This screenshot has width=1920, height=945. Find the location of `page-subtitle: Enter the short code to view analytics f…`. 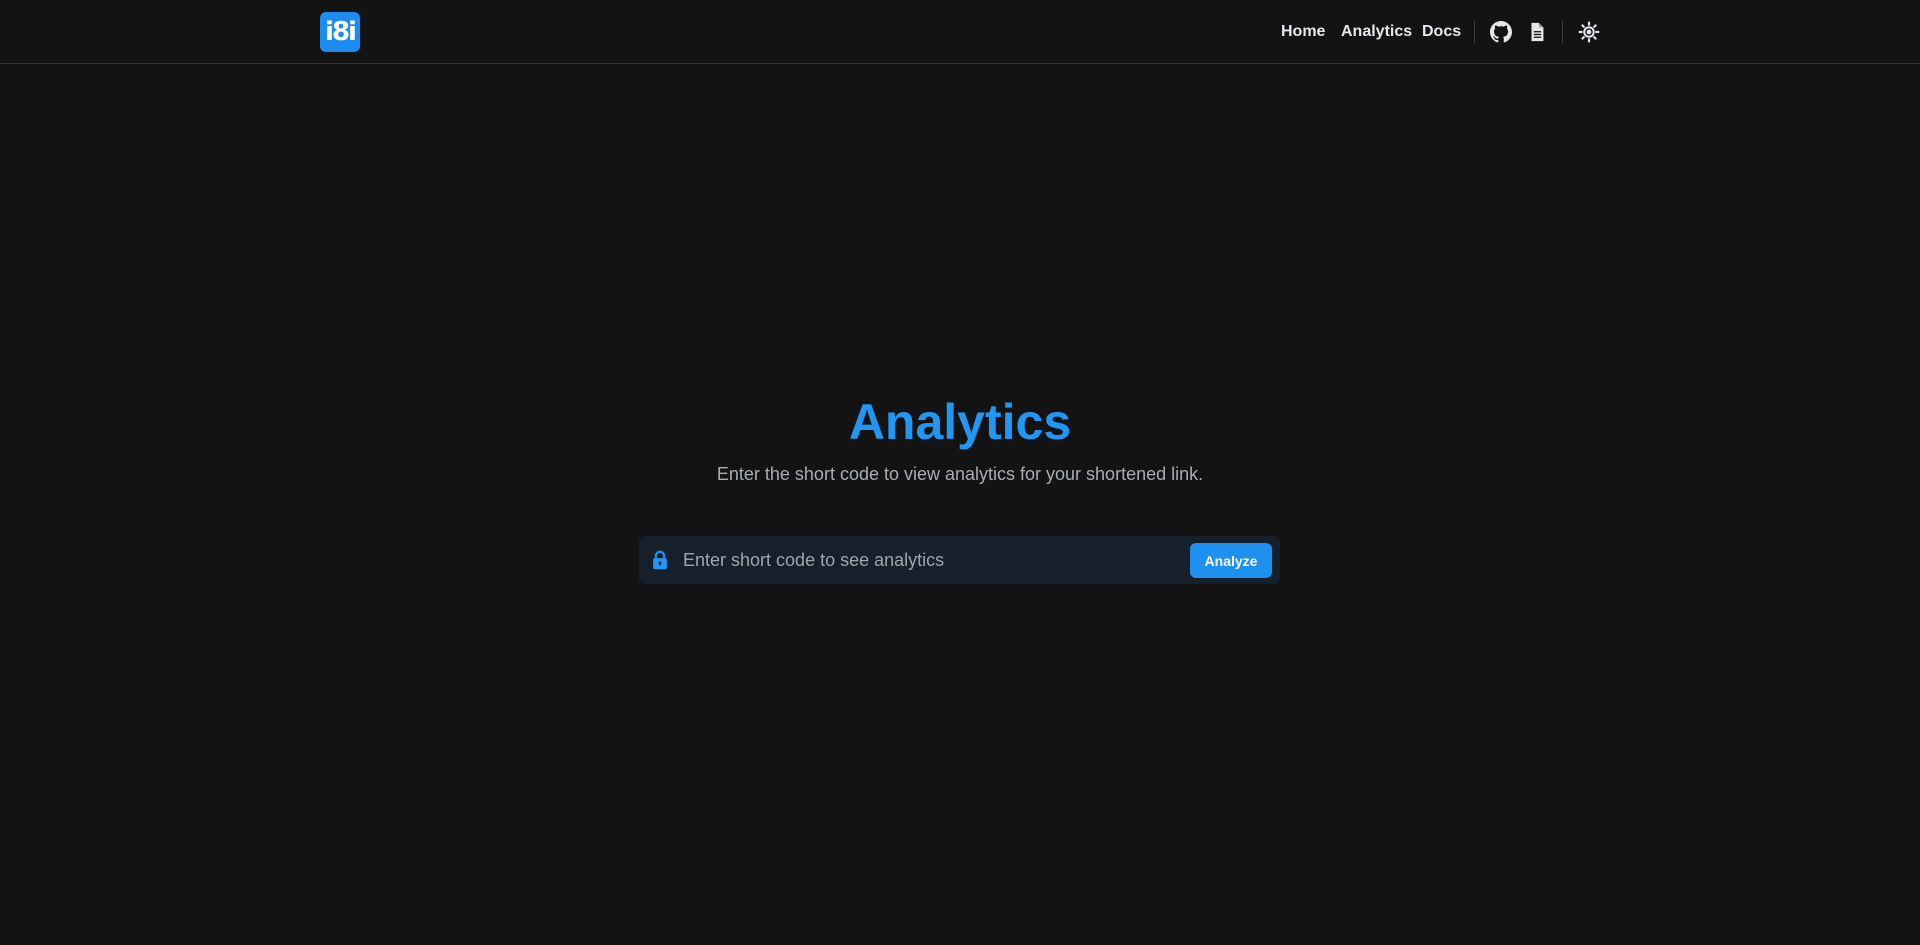

page-subtitle: Enter the short code to view analytics f… is located at coordinates (960, 474).